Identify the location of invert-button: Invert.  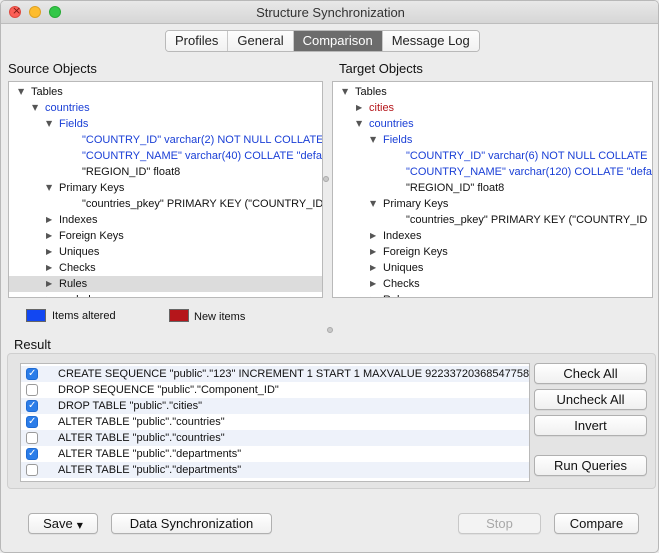
(590, 425).